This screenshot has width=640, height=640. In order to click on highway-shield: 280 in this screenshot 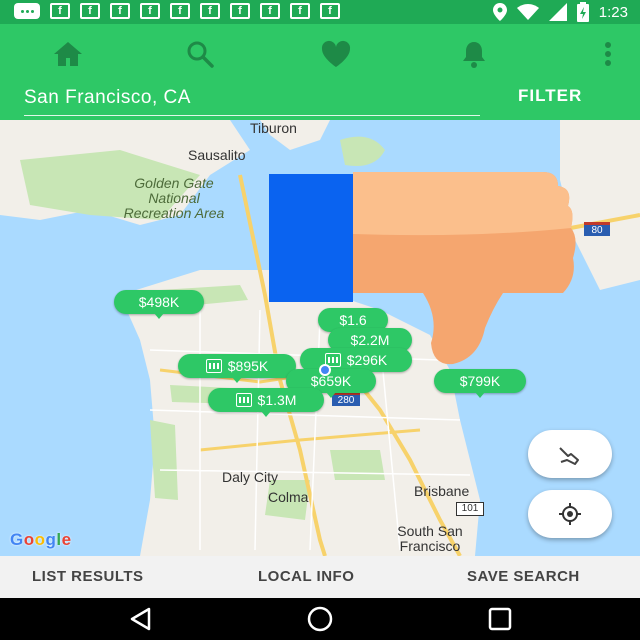, I will do `click(346, 399)`.